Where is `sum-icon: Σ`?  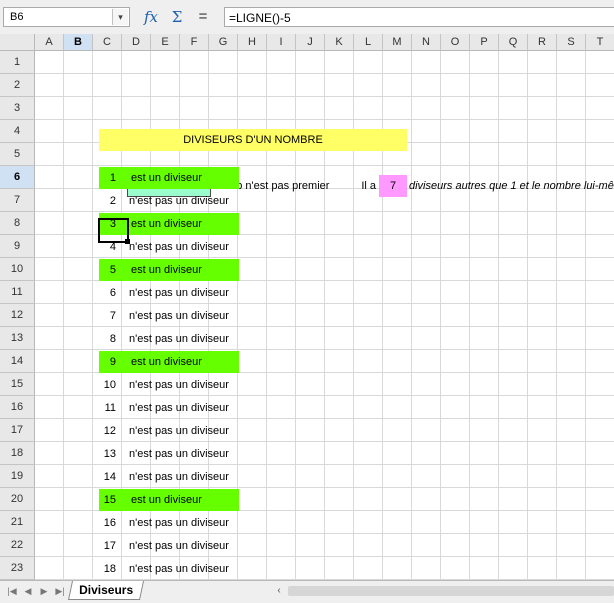
sum-icon: Σ is located at coordinates (177, 17).